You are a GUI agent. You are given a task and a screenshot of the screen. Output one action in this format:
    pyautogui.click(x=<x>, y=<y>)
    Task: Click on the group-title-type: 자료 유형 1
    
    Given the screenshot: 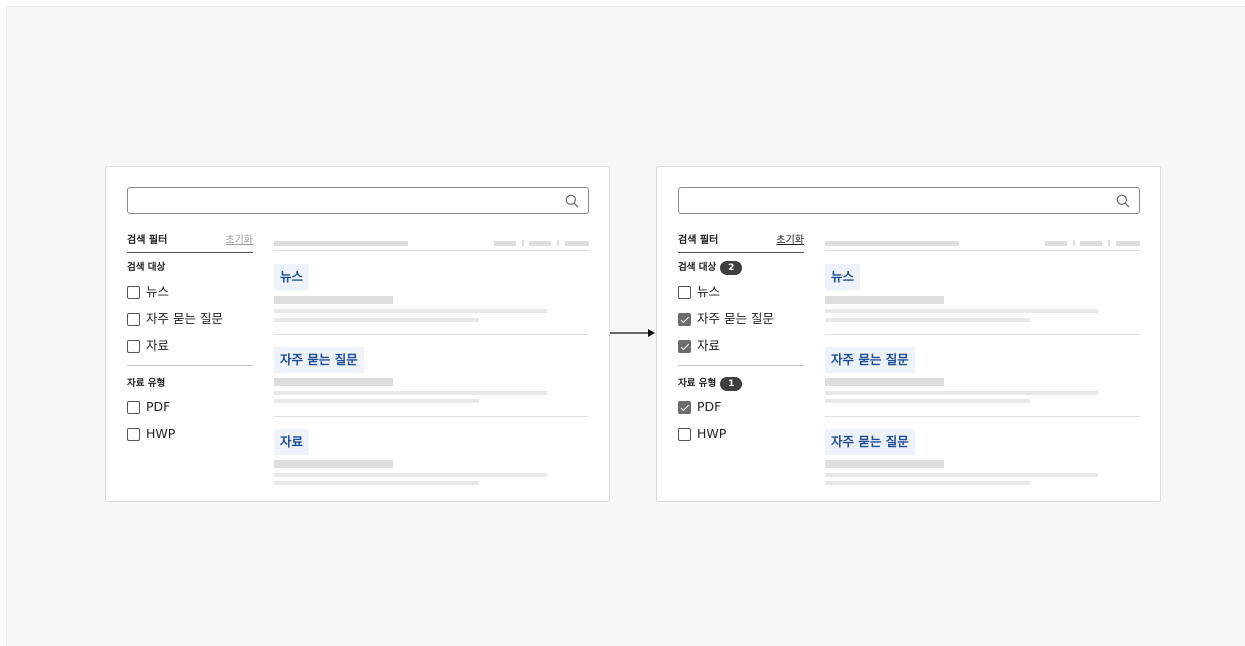 What is the action you would take?
    pyautogui.click(x=710, y=384)
    